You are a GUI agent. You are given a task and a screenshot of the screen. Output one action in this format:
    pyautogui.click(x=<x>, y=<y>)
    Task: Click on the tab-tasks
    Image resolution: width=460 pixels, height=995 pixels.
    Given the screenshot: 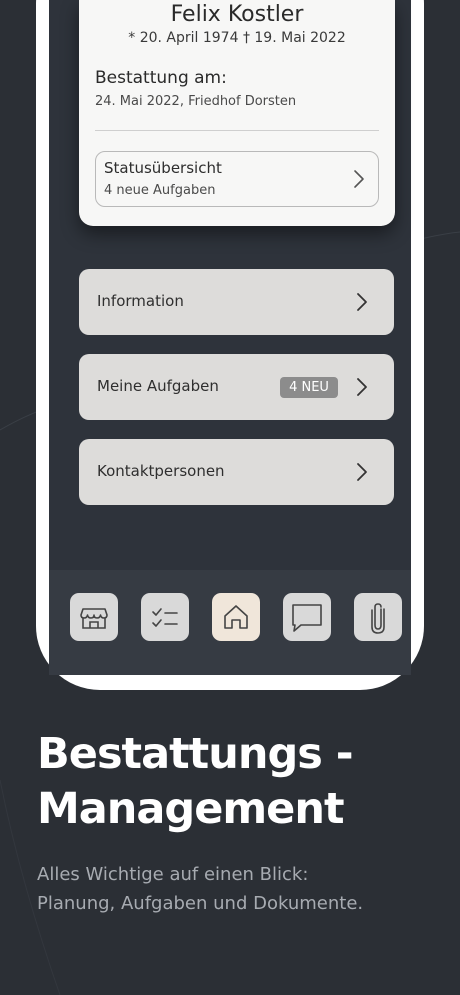 What is the action you would take?
    pyautogui.click(x=165, y=617)
    